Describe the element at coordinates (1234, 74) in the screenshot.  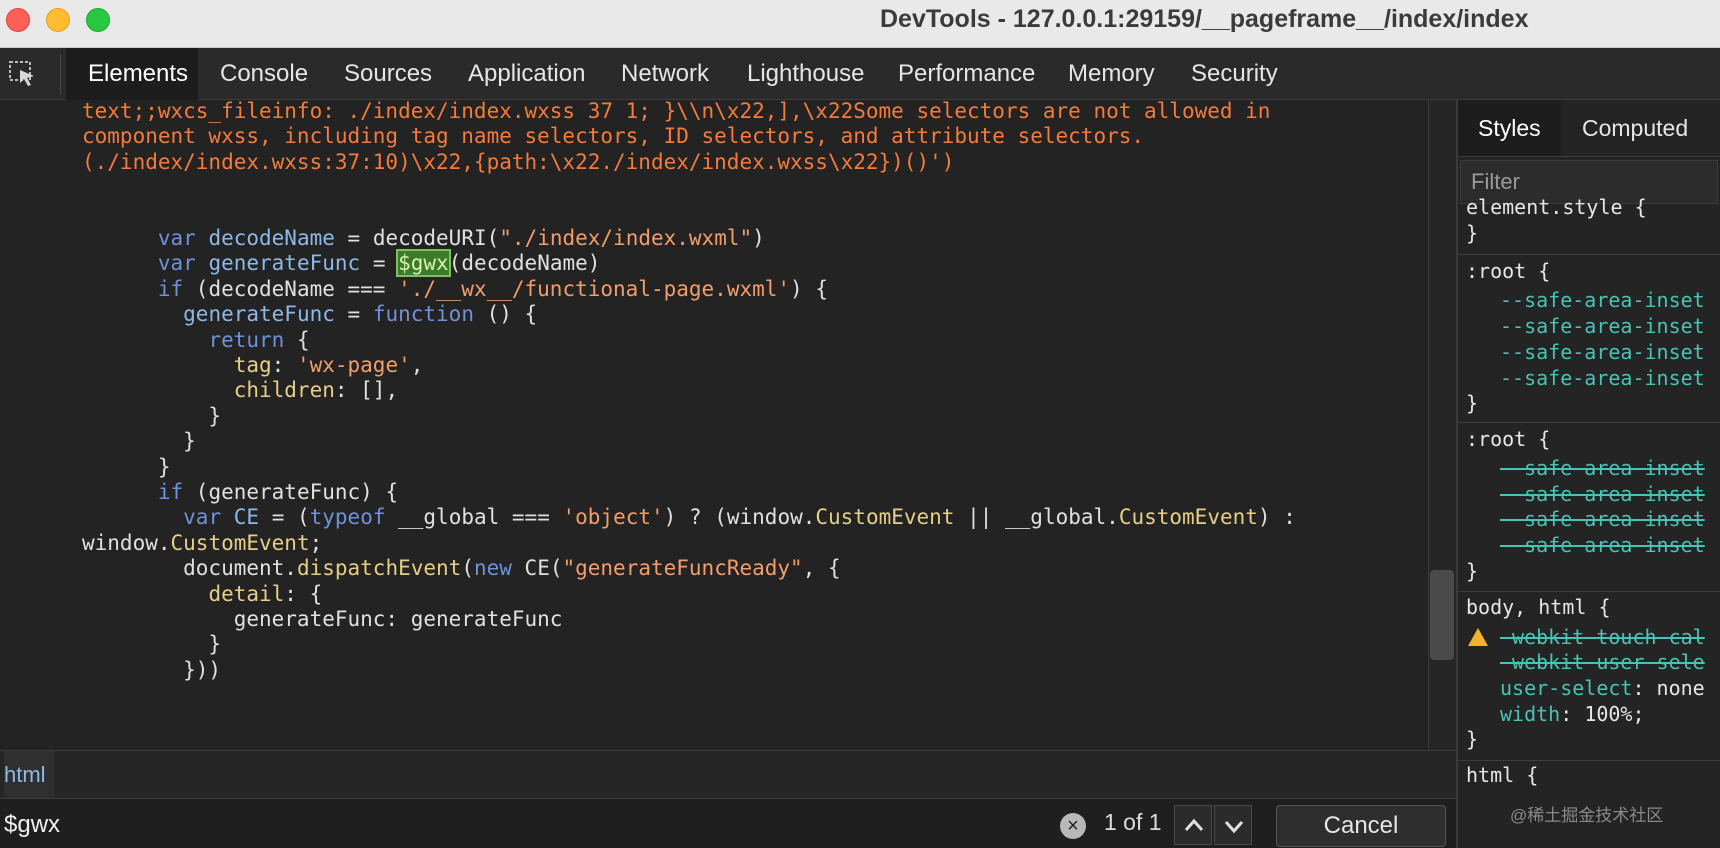
I see `tab-security: Security` at that location.